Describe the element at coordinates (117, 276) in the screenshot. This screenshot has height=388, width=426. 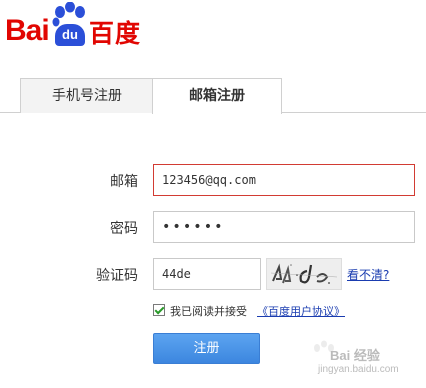
I see `captcha-label: 验证码` at that location.